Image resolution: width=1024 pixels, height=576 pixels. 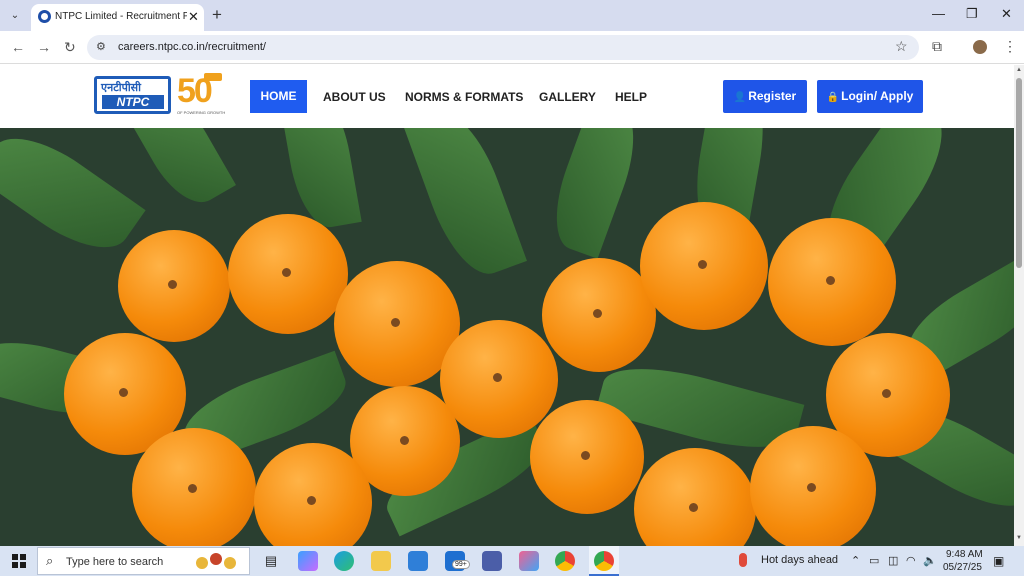 What do you see at coordinates (464, 97) in the screenshot?
I see `nav-norms-formats: NORMS & FORMATS` at bounding box center [464, 97].